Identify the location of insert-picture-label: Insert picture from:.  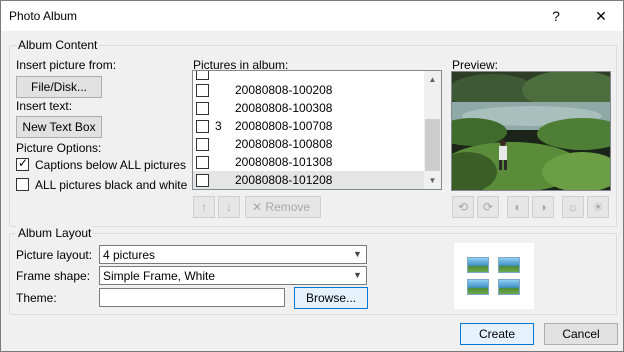
(66, 65).